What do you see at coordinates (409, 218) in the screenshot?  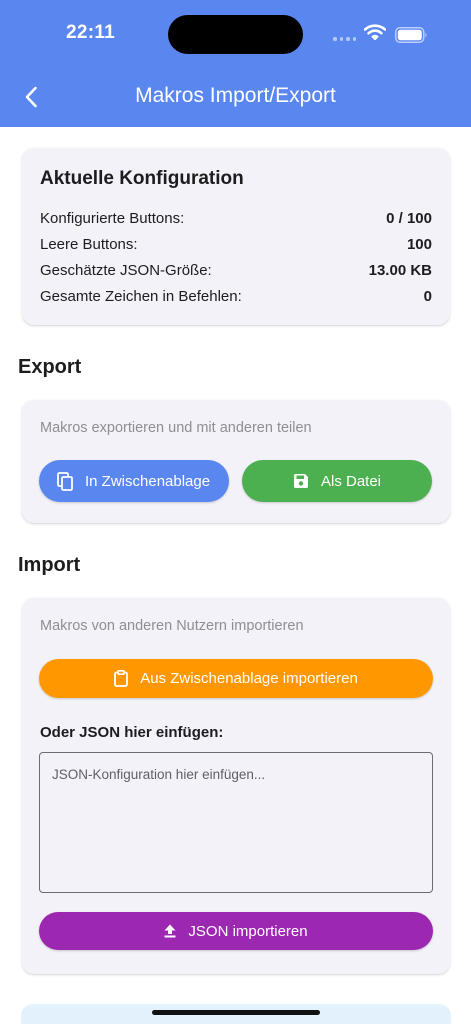 I see `config-row-value: 0 / 100` at bounding box center [409, 218].